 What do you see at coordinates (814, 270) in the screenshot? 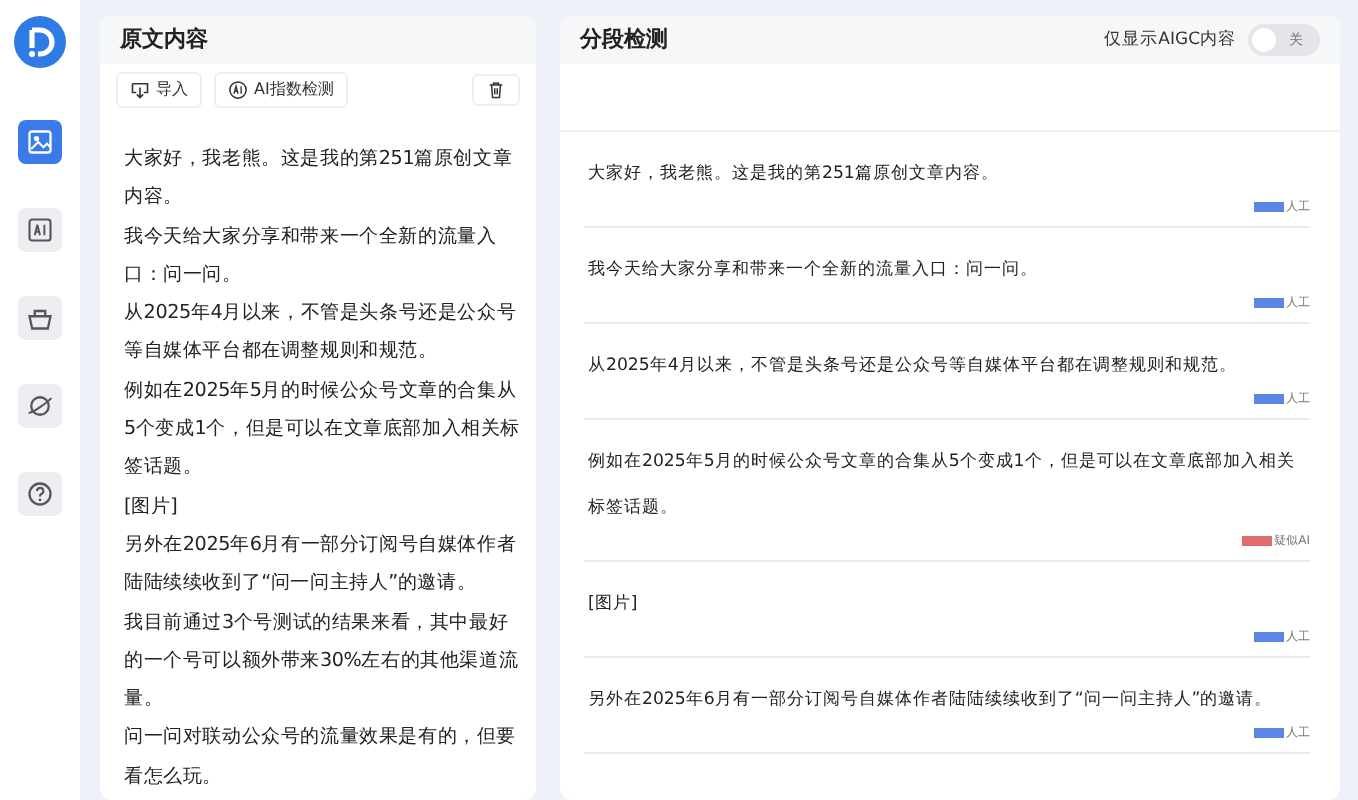
I see `segment-text: 我今天给大家分享和带来一个全新的流量入口：问一问。` at bounding box center [814, 270].